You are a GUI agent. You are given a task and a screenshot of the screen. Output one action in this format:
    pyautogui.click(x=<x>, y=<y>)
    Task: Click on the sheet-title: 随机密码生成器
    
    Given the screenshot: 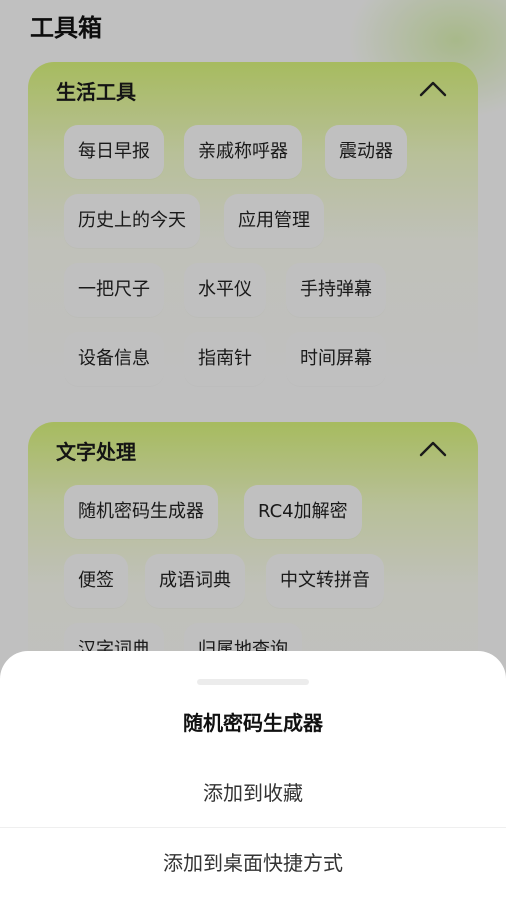 What is the action you would take?
    pyautogui.click(x=253, y=723)
    